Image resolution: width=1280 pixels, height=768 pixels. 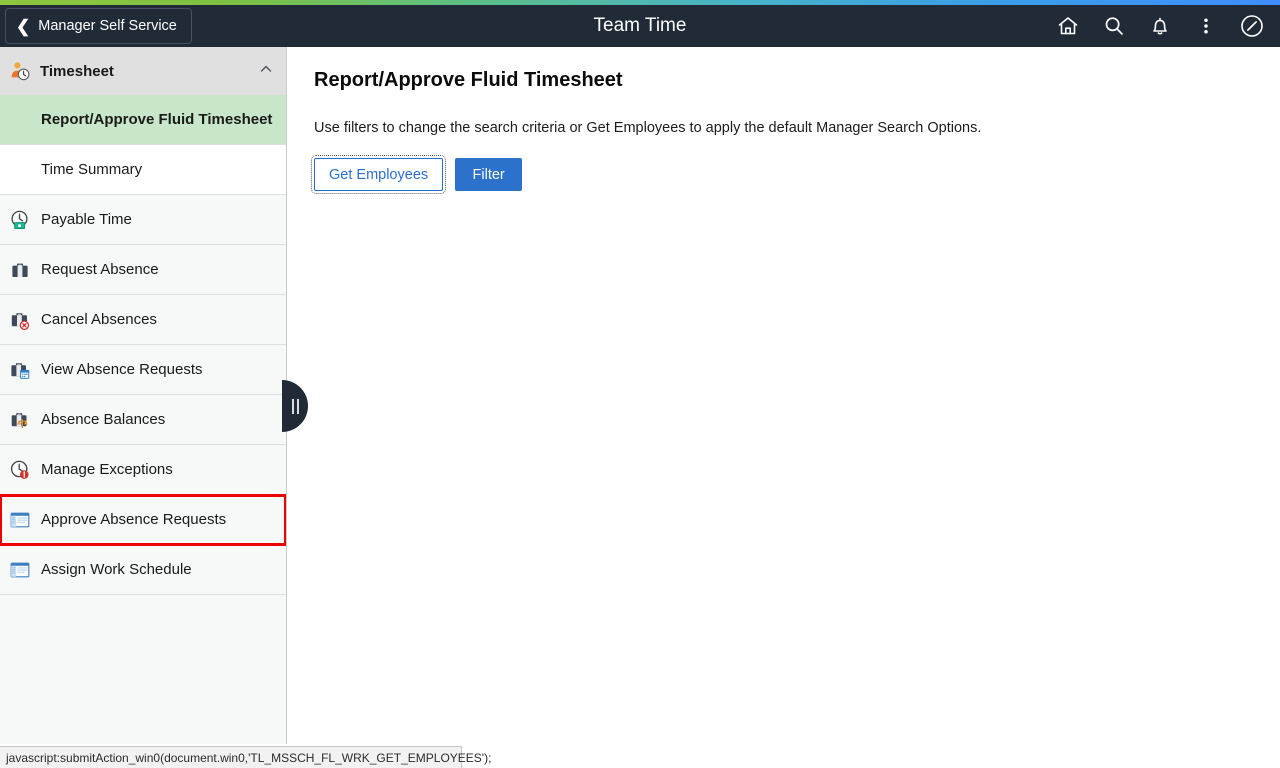 I want to click on back-to-manager-self-service-button: ❮ Manager Self Service, so click(x=98, y=26).